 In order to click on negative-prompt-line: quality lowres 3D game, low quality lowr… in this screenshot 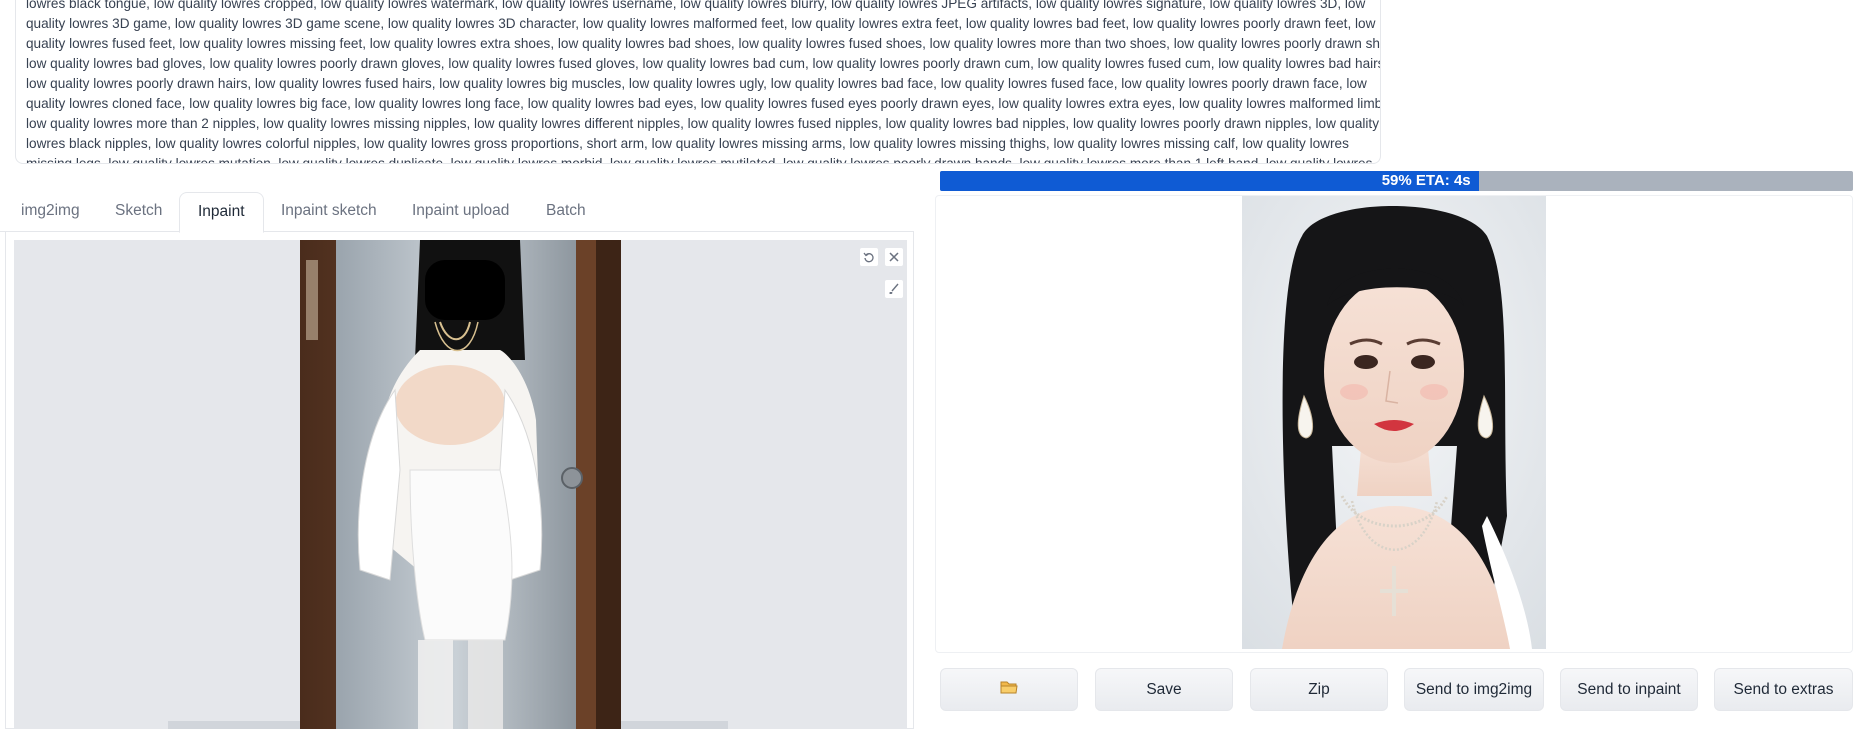, I will do `click(701, 23)`.